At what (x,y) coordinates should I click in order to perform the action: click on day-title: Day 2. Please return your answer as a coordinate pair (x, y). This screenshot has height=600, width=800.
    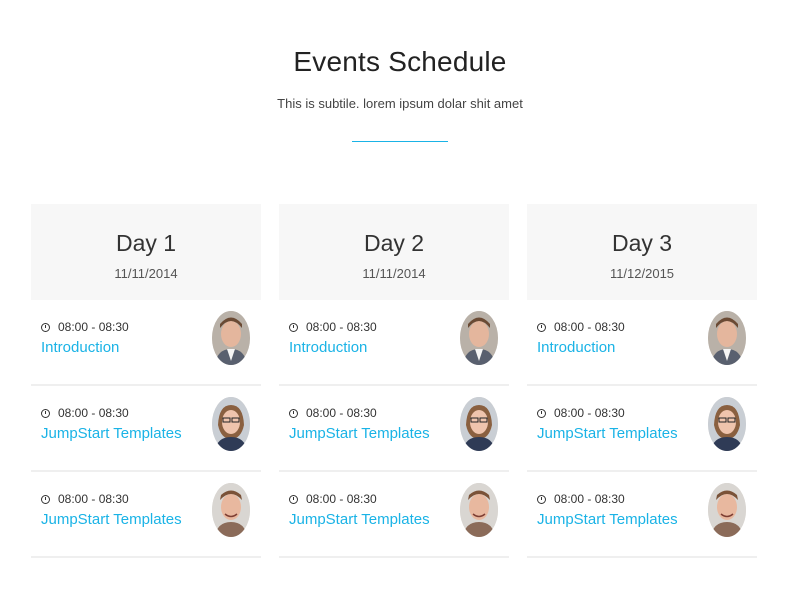
    Looking at the image, I should click on (394, 243).